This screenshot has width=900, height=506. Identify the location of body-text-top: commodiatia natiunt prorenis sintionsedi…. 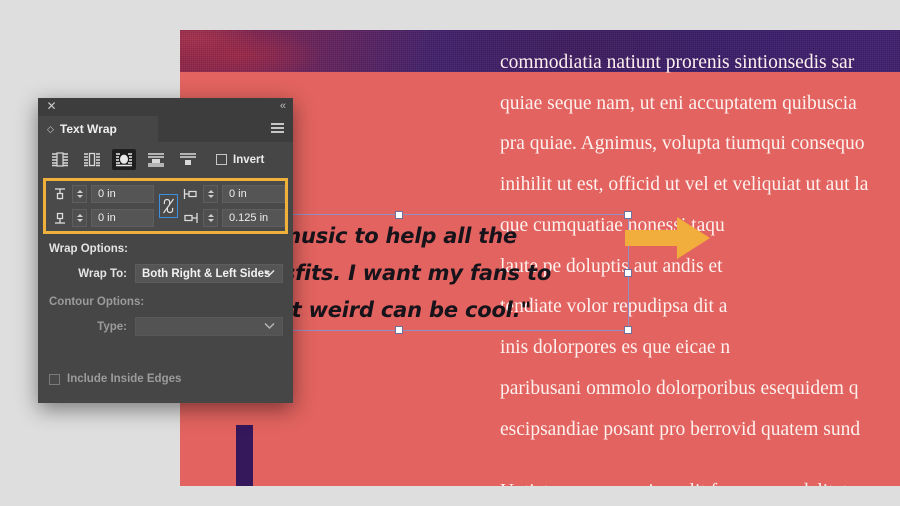
(700, 124).